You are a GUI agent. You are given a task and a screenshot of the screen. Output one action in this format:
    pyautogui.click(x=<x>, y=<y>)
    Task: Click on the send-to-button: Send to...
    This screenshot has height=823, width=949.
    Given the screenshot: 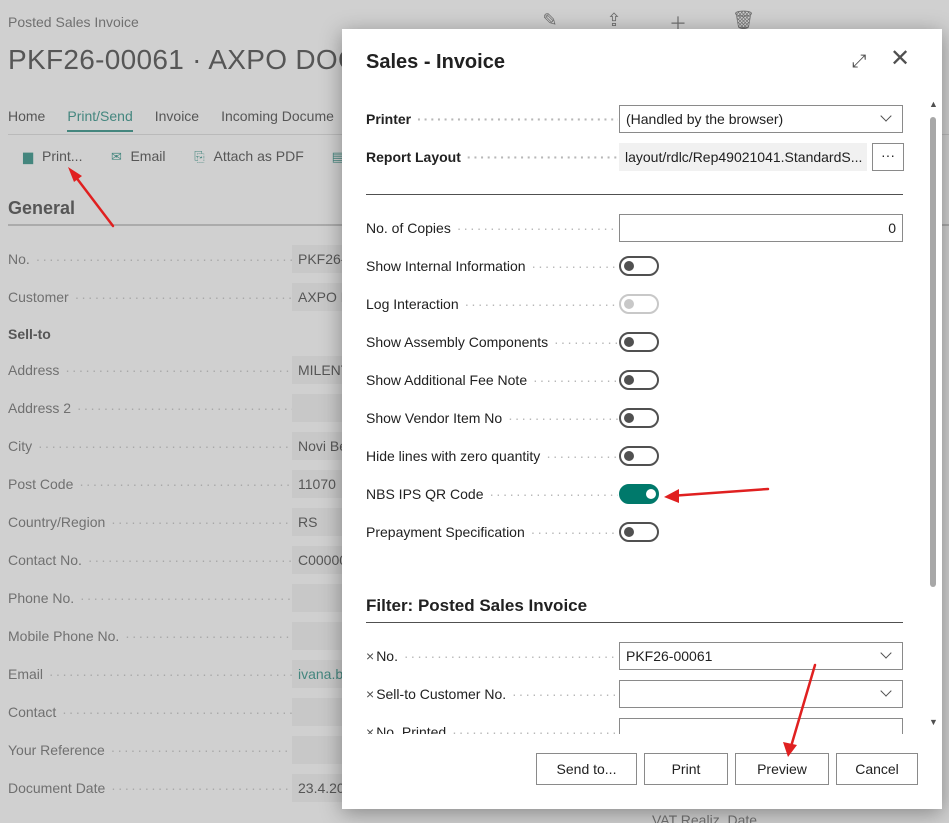 What is the action you would take?
    pyautogui.click(x=586, y=769)
    